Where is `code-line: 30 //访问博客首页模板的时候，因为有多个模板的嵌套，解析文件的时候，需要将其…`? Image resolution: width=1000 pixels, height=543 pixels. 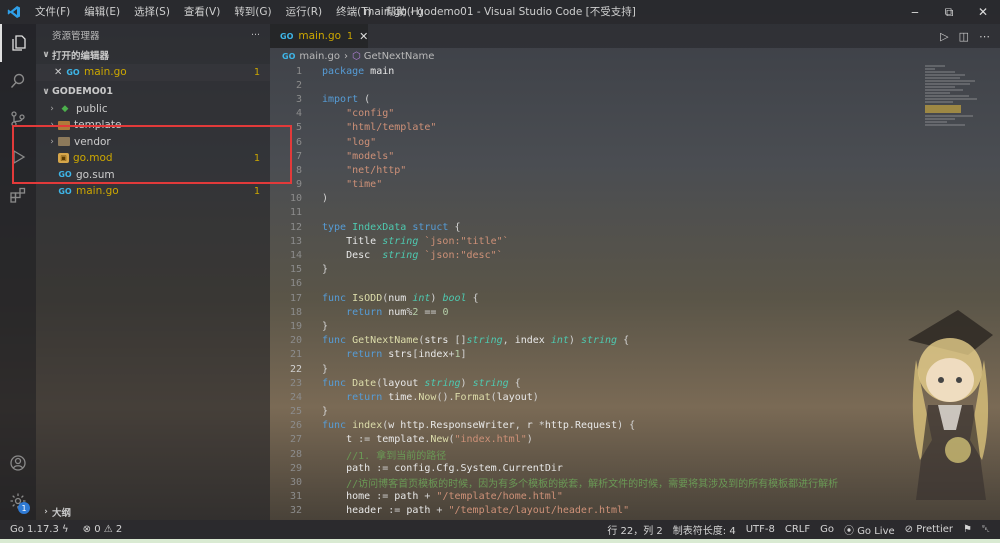
code-line: 30 //访问博客首页模板的时候，因为有多个模板的嵌套，解析文件的时候，需要将其… is located at coordinates (595, 482).